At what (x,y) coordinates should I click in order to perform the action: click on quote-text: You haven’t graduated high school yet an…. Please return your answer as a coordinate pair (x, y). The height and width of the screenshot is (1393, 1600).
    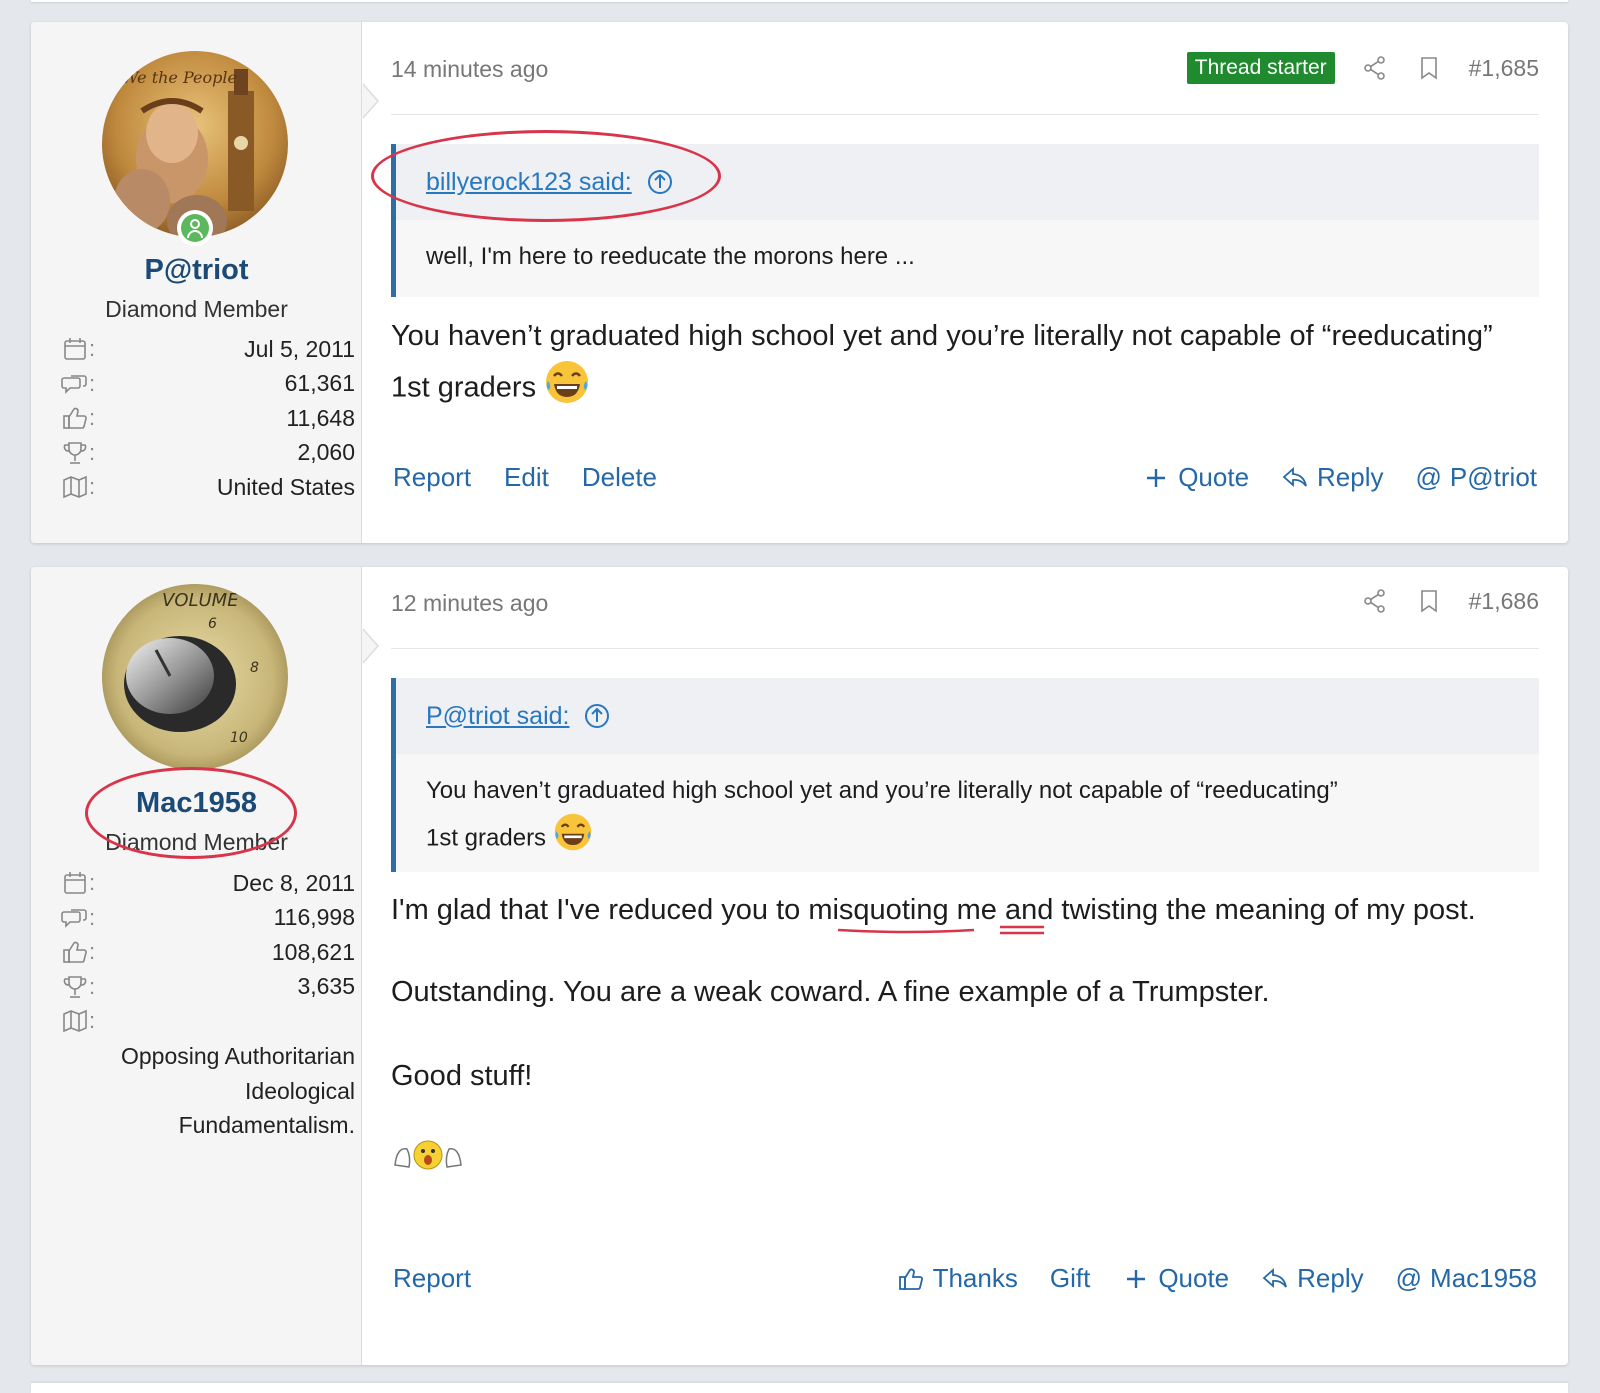
    Looking at the image, I should click on (967, 810).